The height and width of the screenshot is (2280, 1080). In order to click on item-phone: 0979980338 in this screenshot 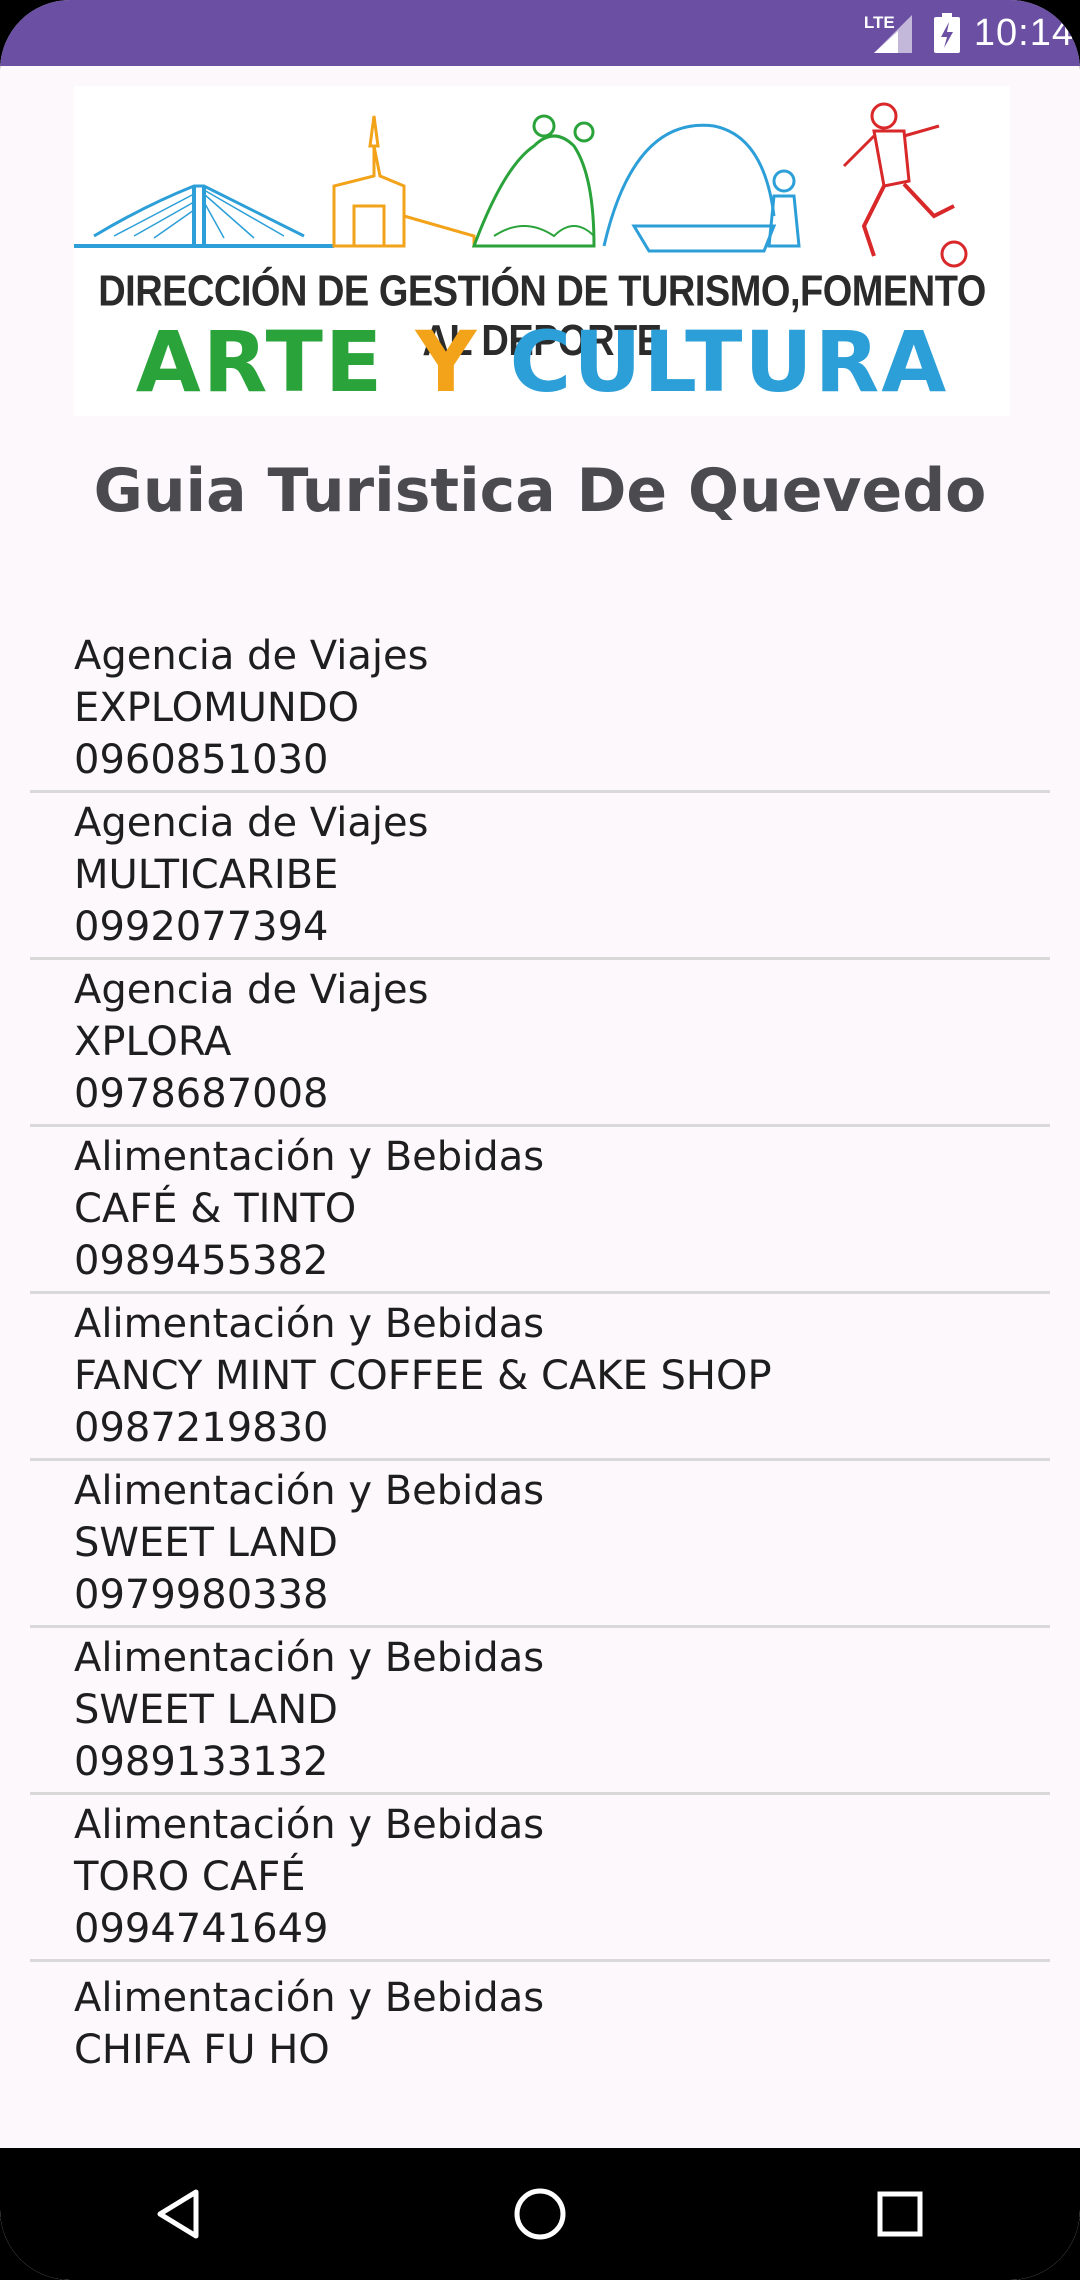, I will do `click(201, 1595)`.